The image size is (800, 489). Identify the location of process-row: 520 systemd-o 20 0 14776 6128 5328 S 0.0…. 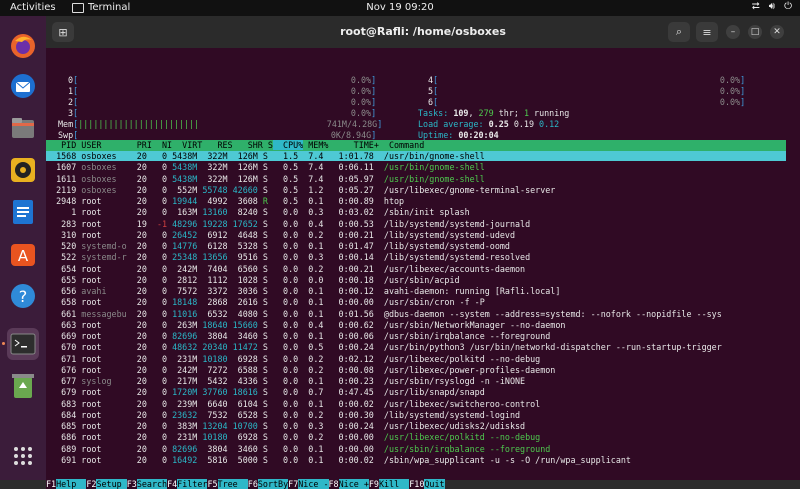
(278, 246).